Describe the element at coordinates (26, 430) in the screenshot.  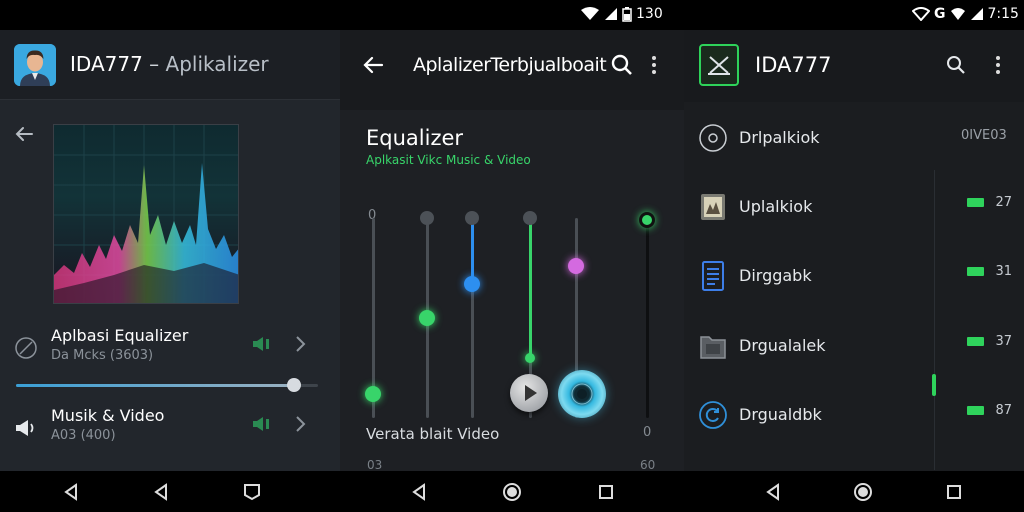
I see `megaphone-icon` at that location.